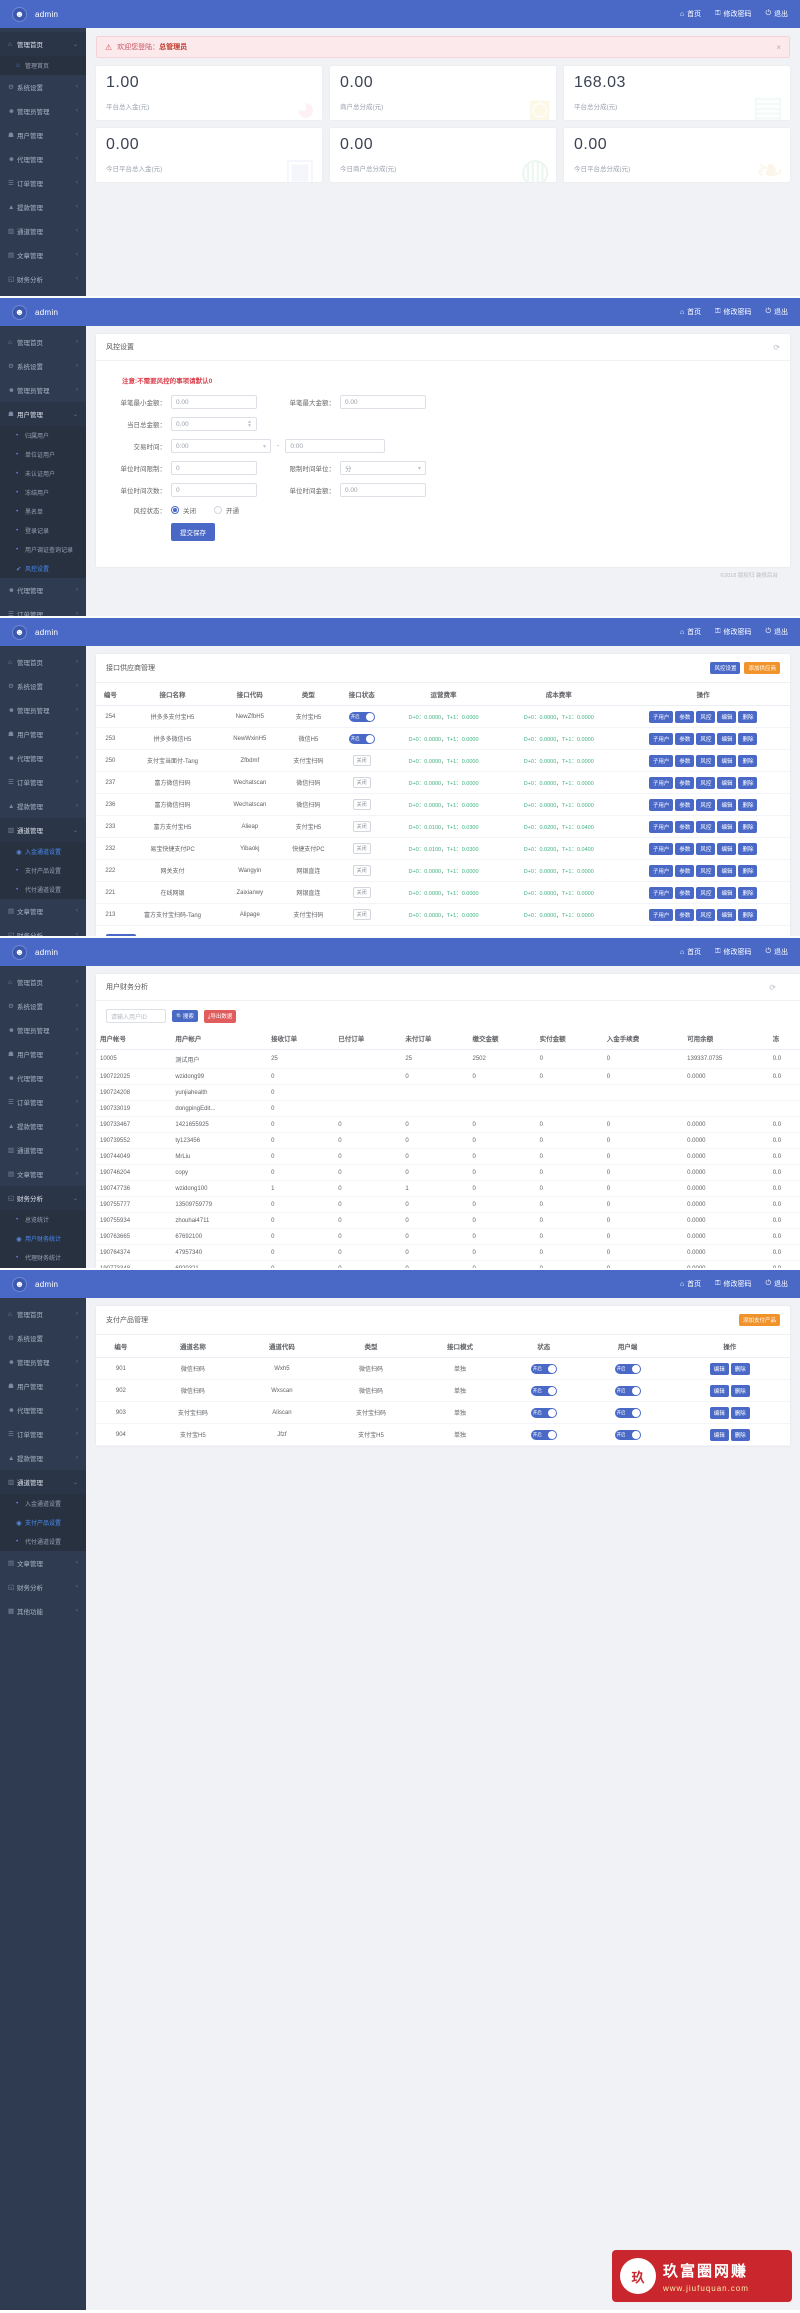  I want to click on topbar-link-password: ⚿ 修改密码, so click(733, 14).